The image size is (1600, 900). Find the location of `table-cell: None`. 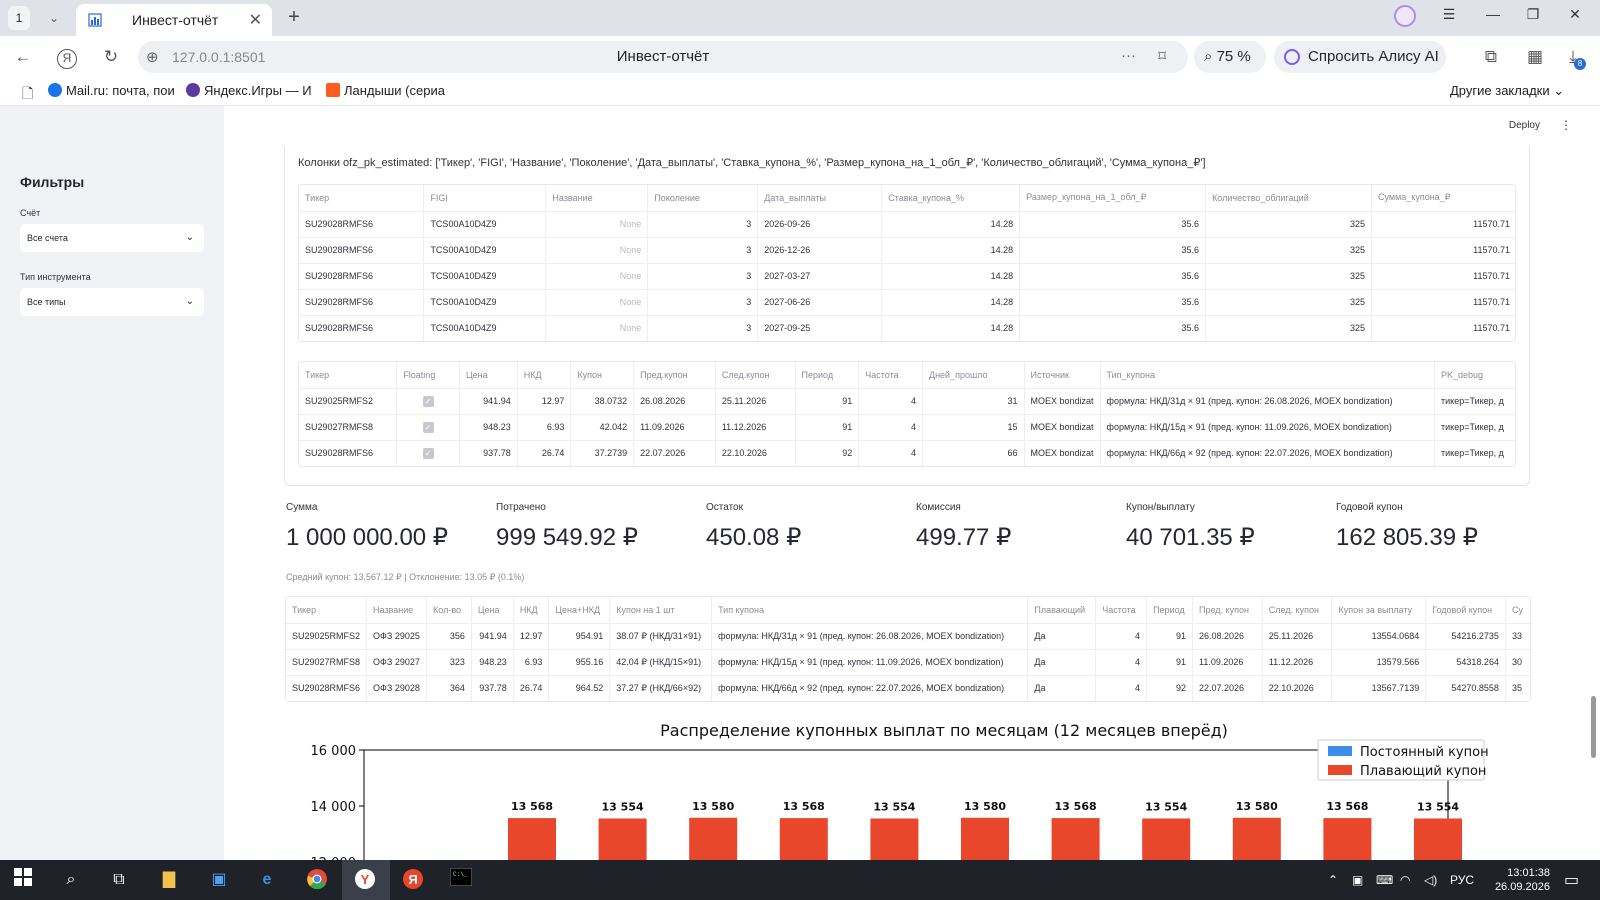

table-cell: None is located at coordinates (597, 224).